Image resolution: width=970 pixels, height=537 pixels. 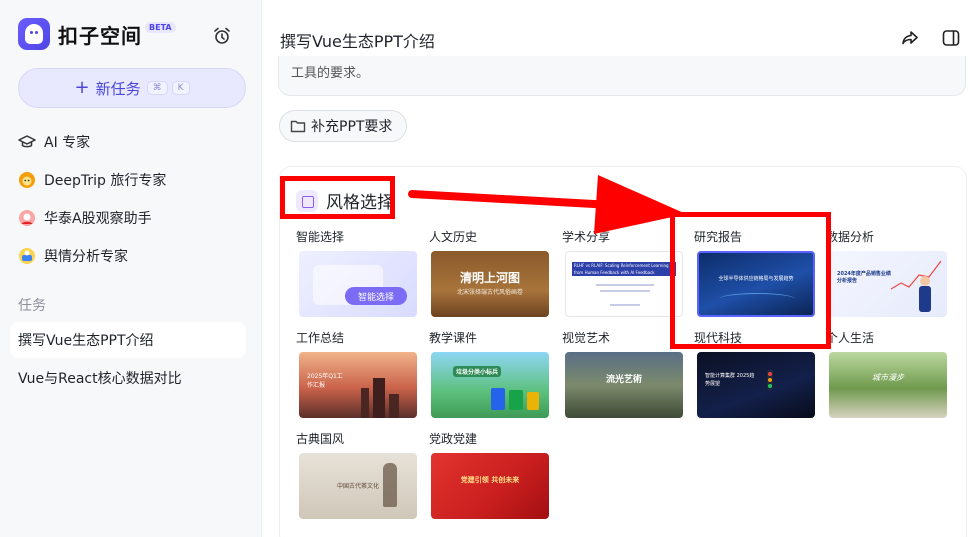 I want to click on shortcut-cmd: ⌘, so click(x=157, y=88).